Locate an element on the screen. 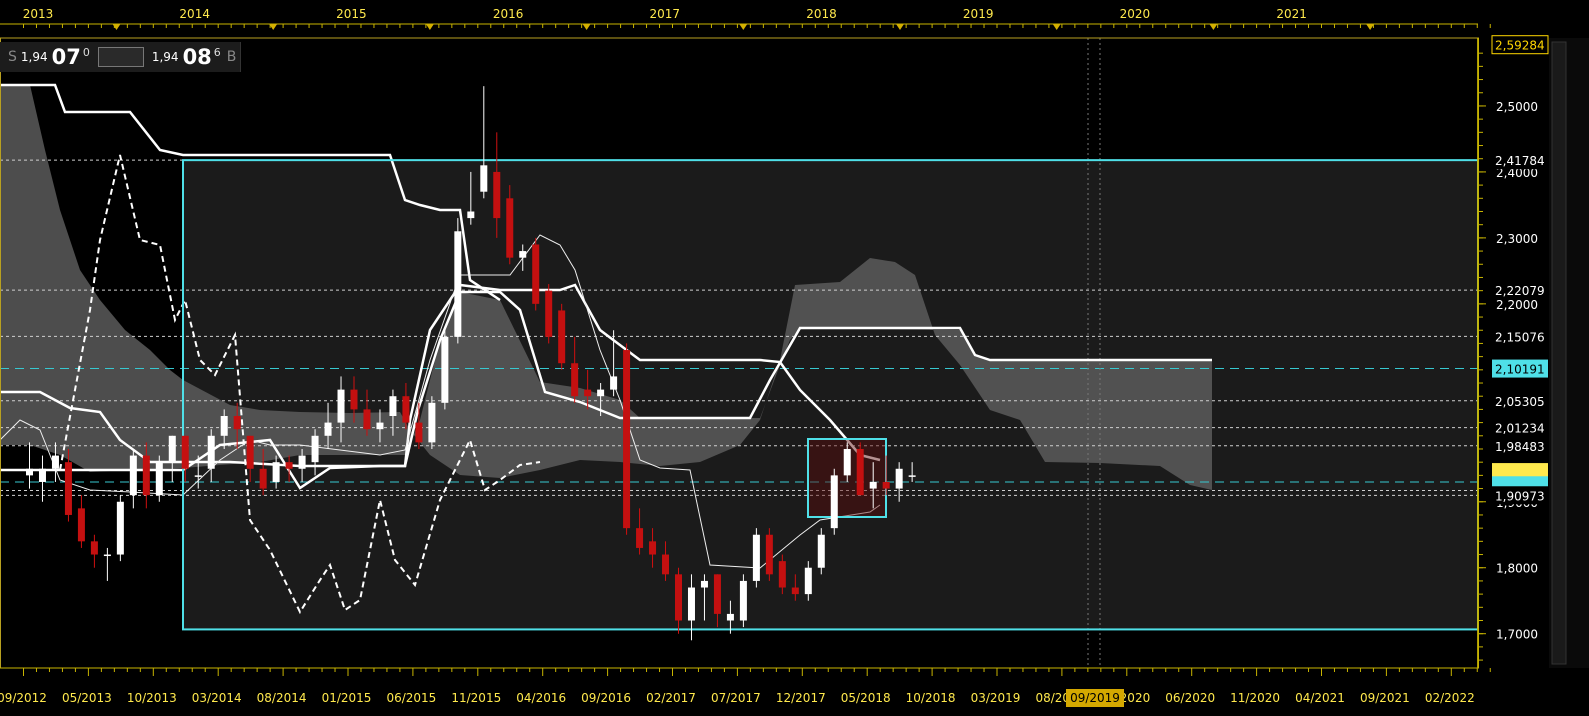 The image size is (1589, 716). bottom-date-label: 10/2018 is located at coordinates (931, 698).